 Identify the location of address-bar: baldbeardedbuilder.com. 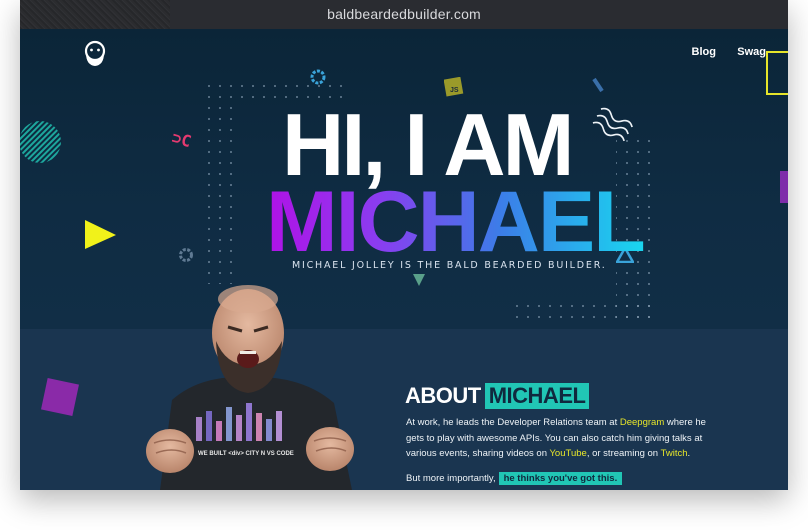
(404, 14).